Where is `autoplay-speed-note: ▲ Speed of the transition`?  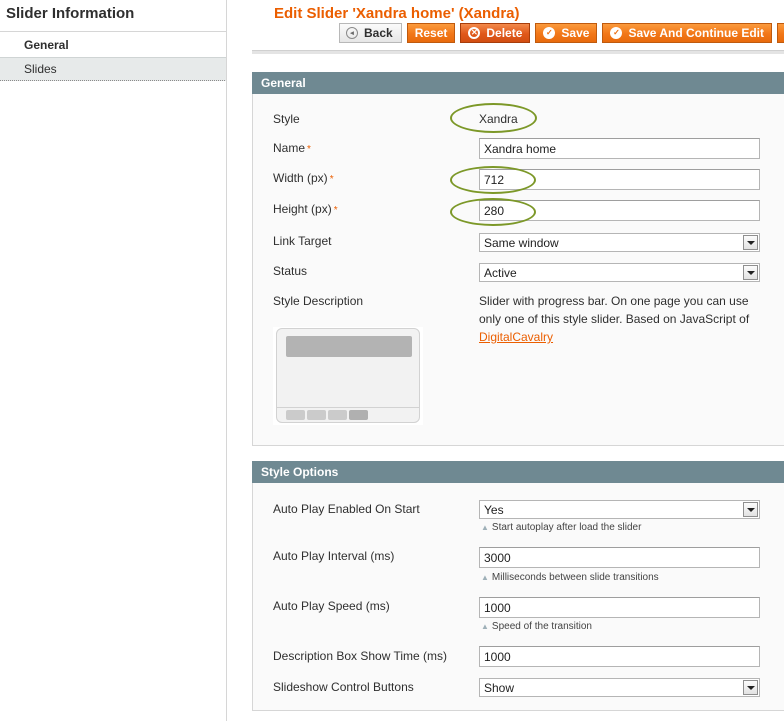
autoplay-speed-note: ▲ Speed of the transition is located at coordinates (536, 626).